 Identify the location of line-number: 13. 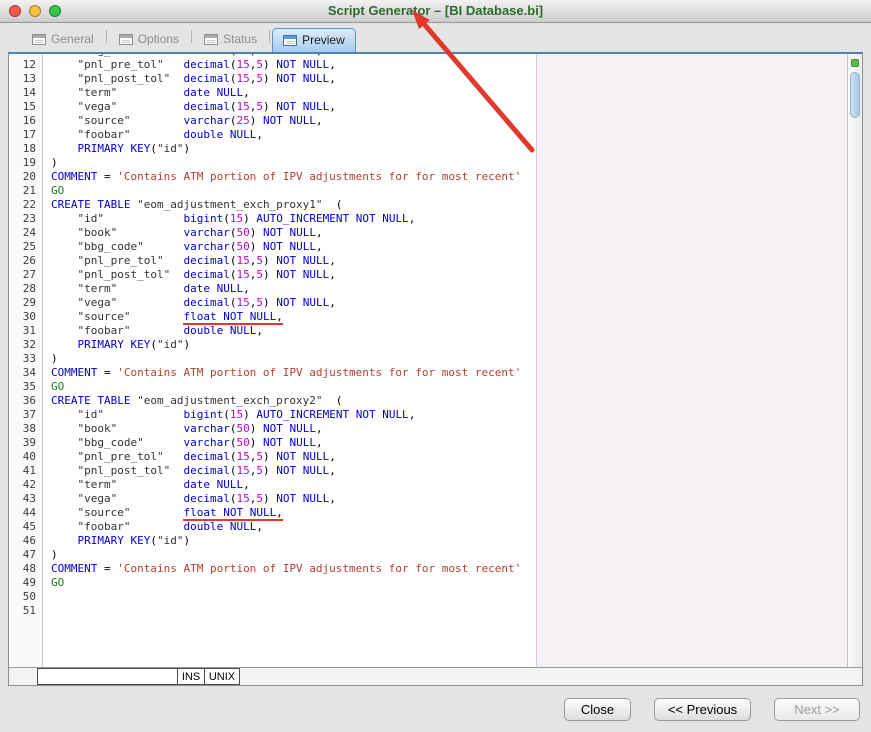
(29, 78).